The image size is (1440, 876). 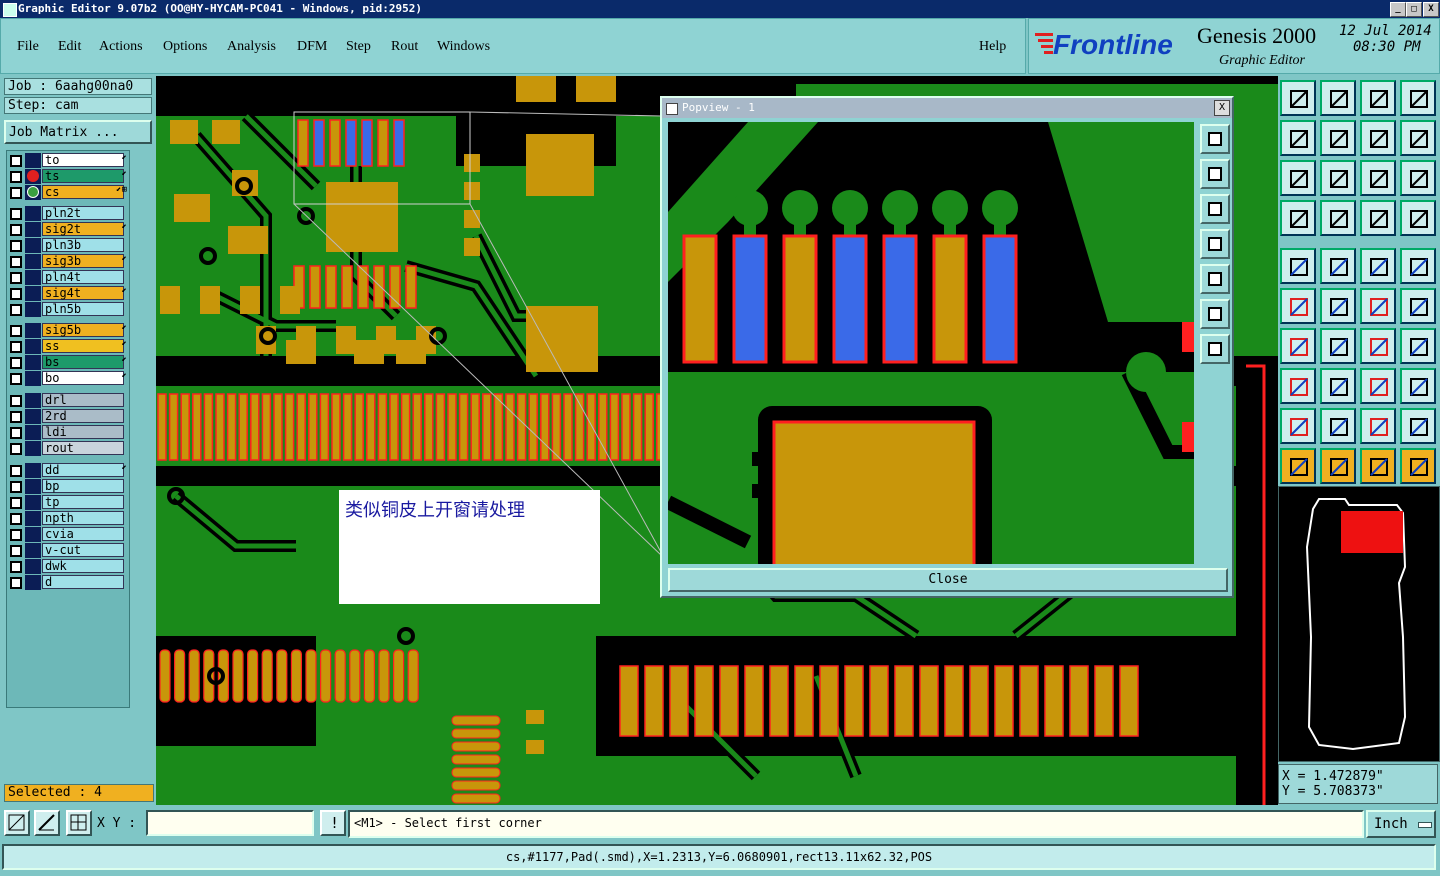 What do you see at coordinates (230, 823) in the screenshot?
I see `xy-input` at bounding box center [230, 823].